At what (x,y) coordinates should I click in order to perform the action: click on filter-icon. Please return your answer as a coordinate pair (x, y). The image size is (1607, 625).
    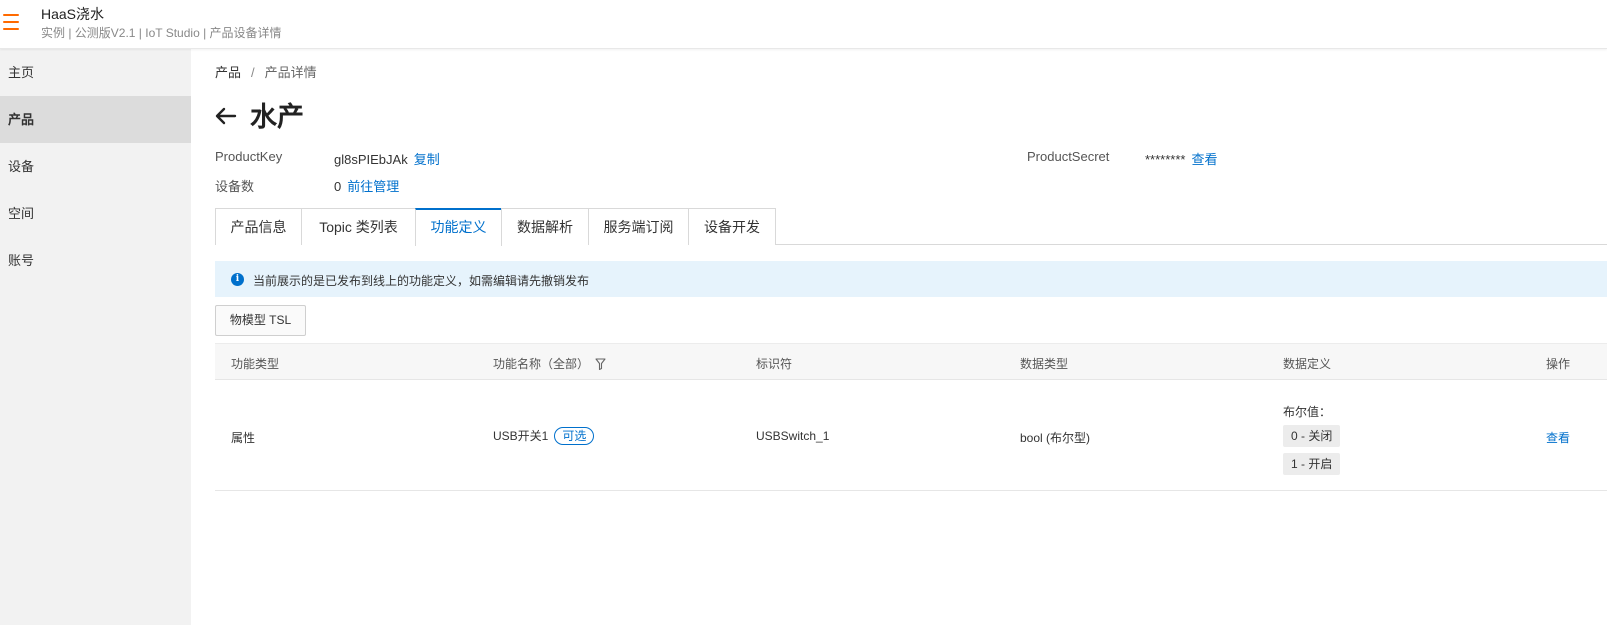
    Looking at the image, I should click on (600, 364).